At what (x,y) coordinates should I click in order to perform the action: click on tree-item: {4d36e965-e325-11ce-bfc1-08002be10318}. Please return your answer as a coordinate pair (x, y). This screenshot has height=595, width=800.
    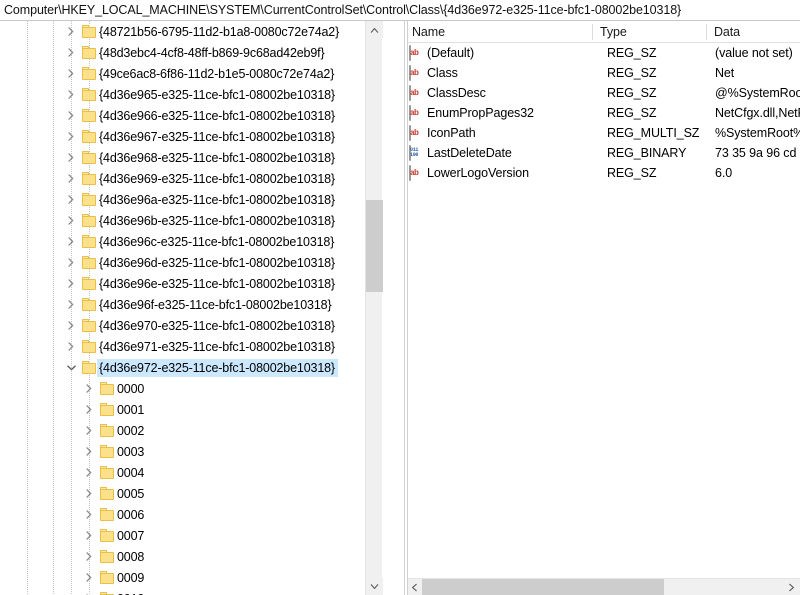
    Looking at the image, I should click on (191, 94).